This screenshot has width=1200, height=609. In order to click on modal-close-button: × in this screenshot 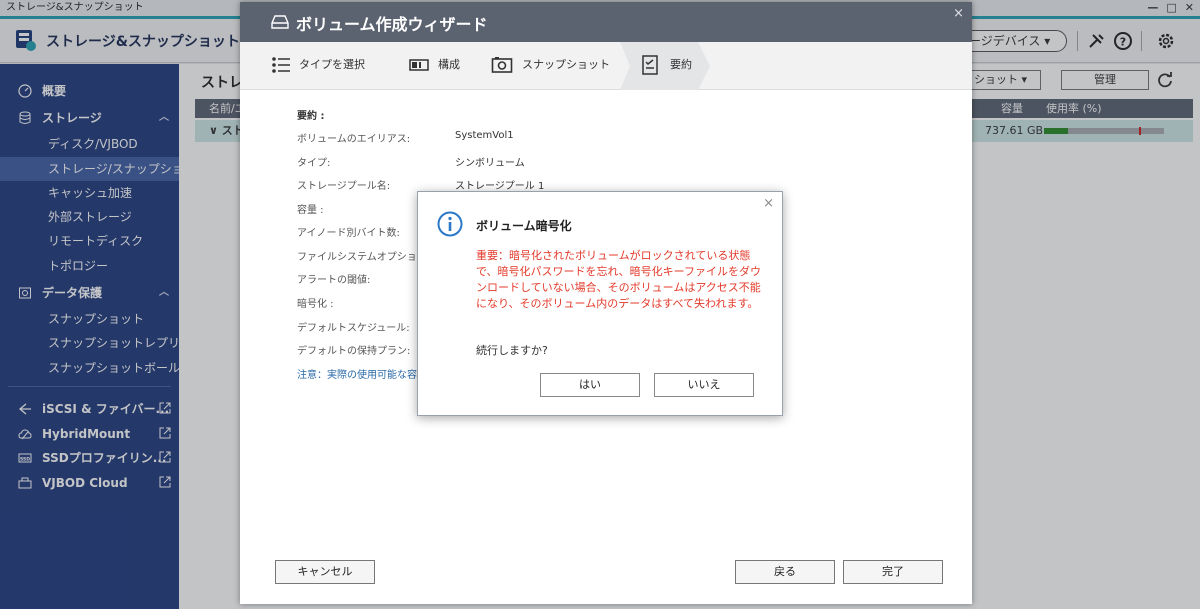, I will do `click(768, 203)`.